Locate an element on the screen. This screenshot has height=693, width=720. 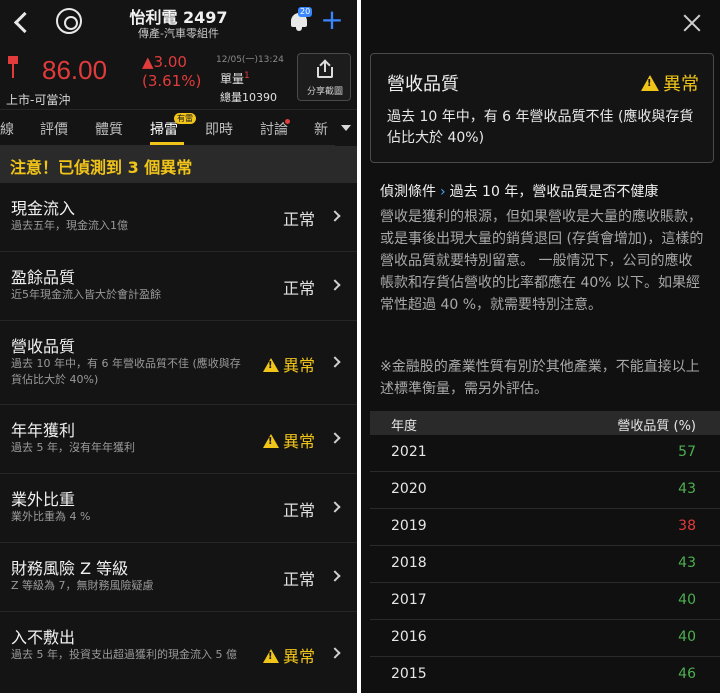
item-title: 盈餘品質 is located at coordinates (43, 277).